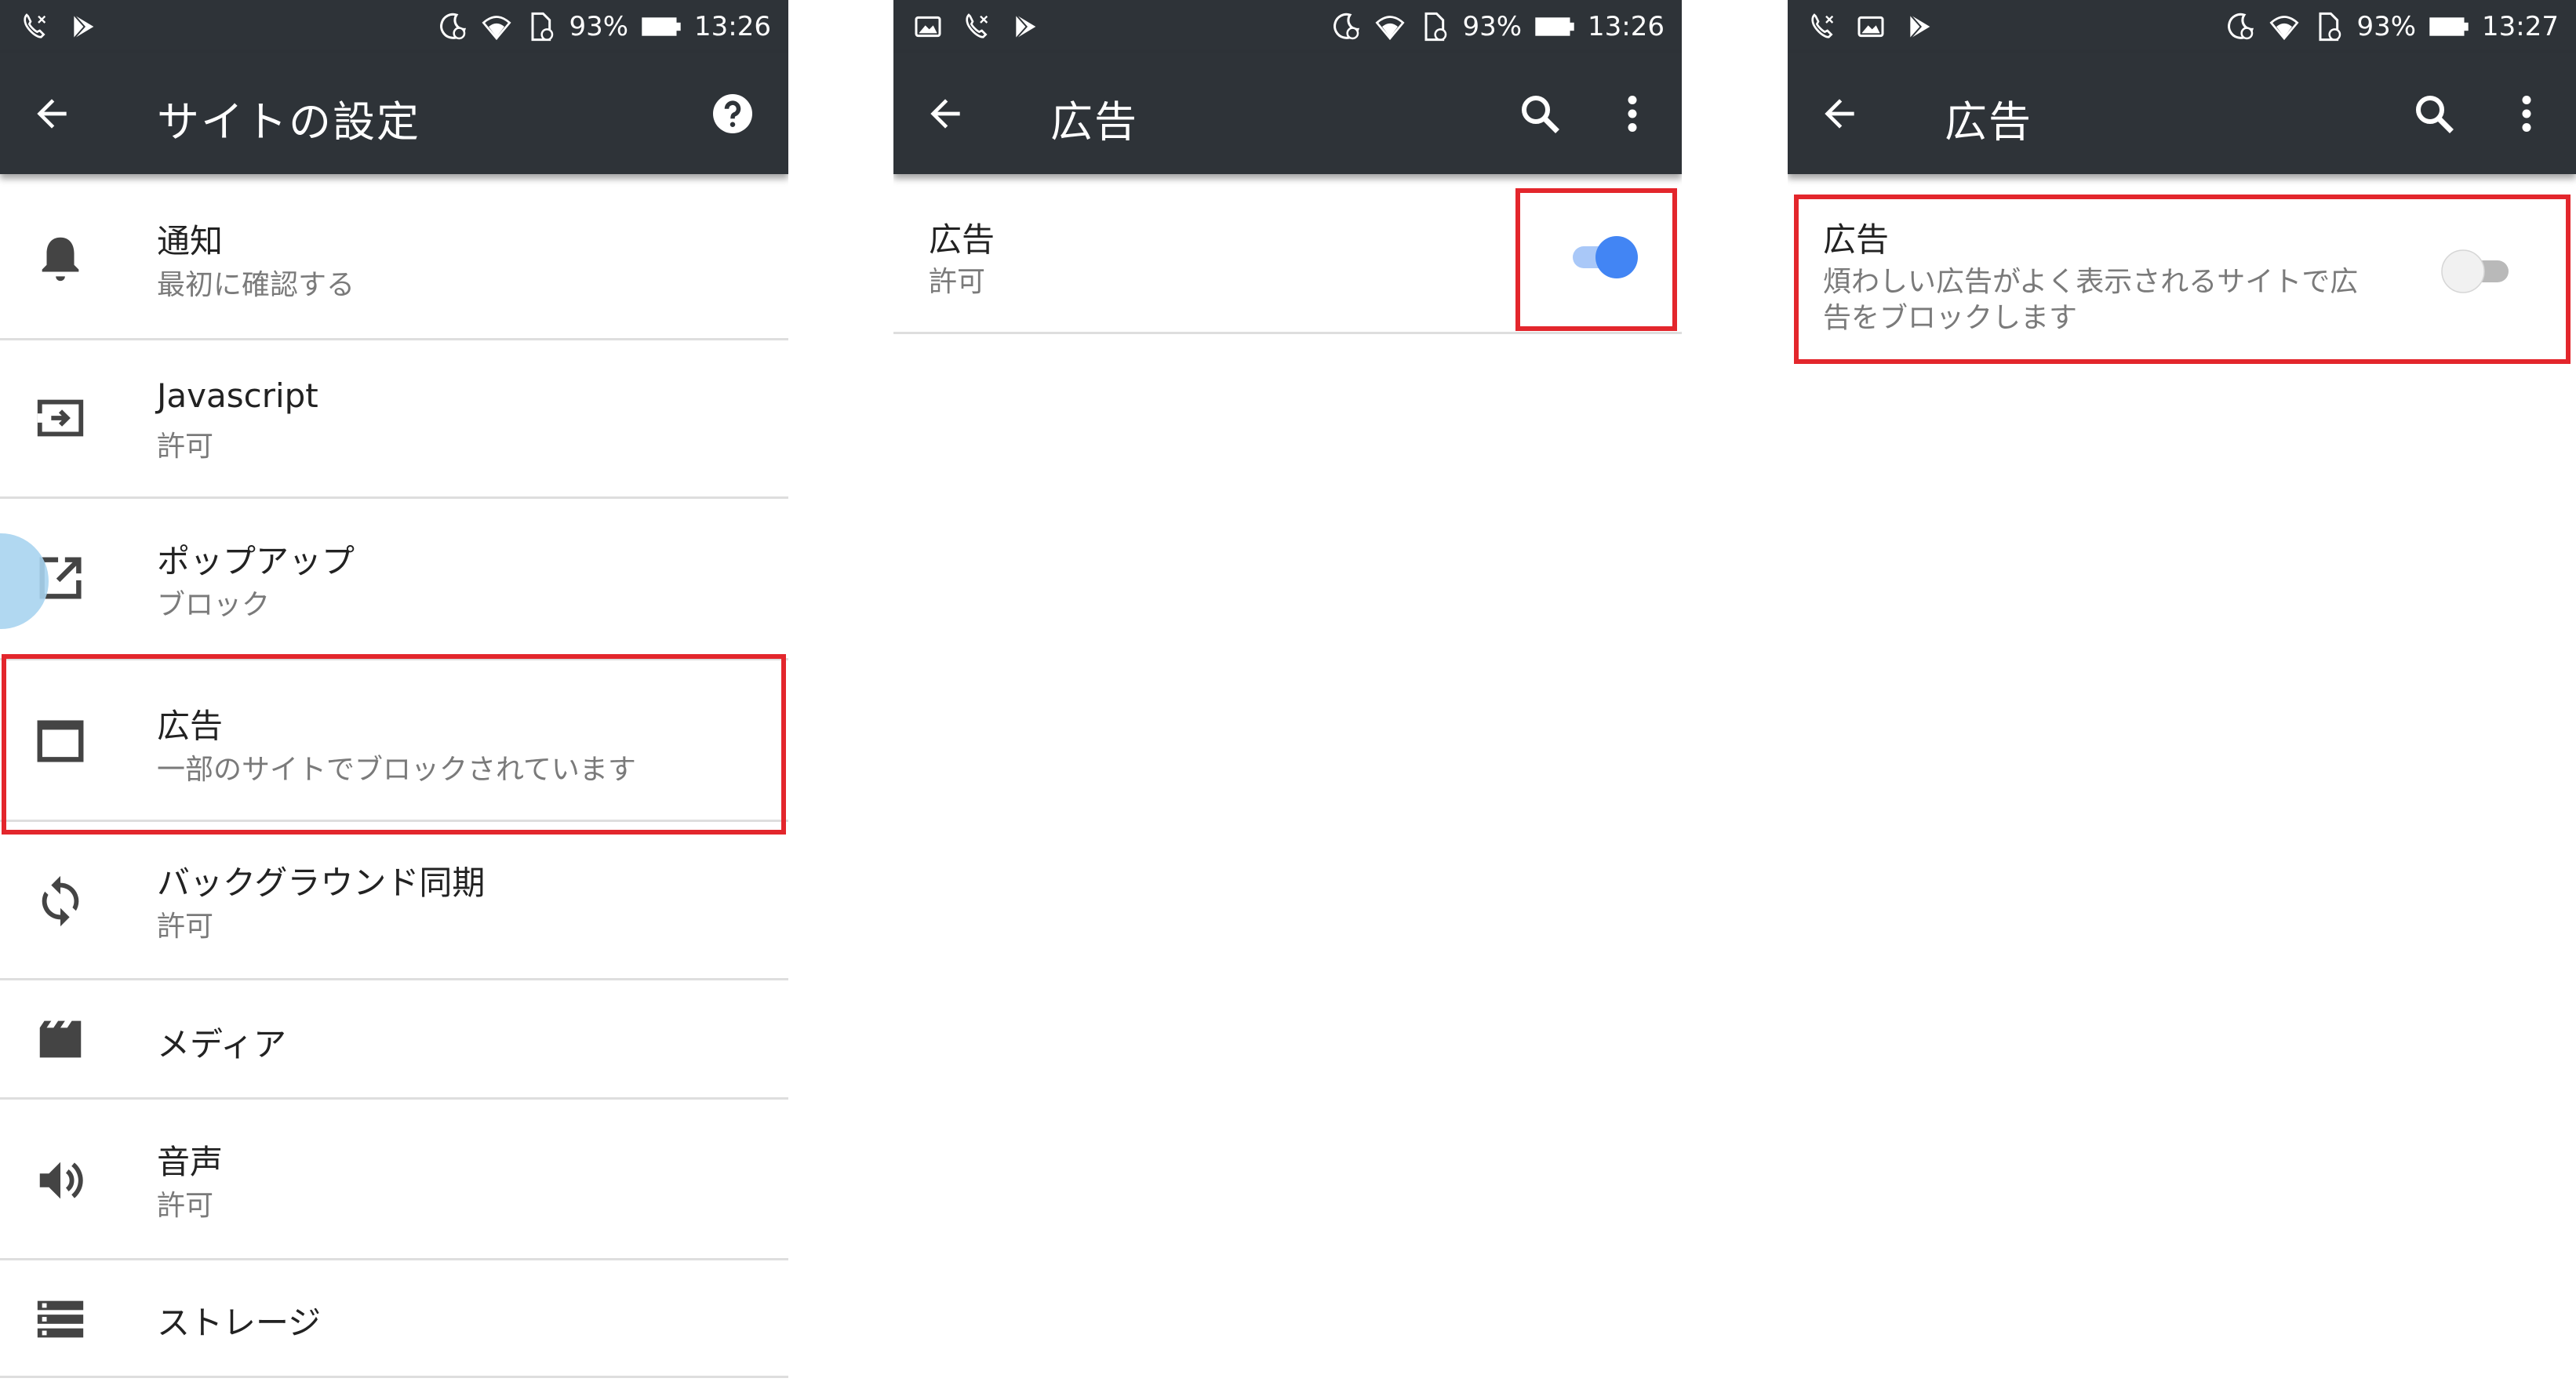 The width and height of the screenshot is (2576, 1400). Describe the element at coordinates (394, 257) in the screenshot. I see `settings-item-notifications: 通知 最初に確認する` at that location.